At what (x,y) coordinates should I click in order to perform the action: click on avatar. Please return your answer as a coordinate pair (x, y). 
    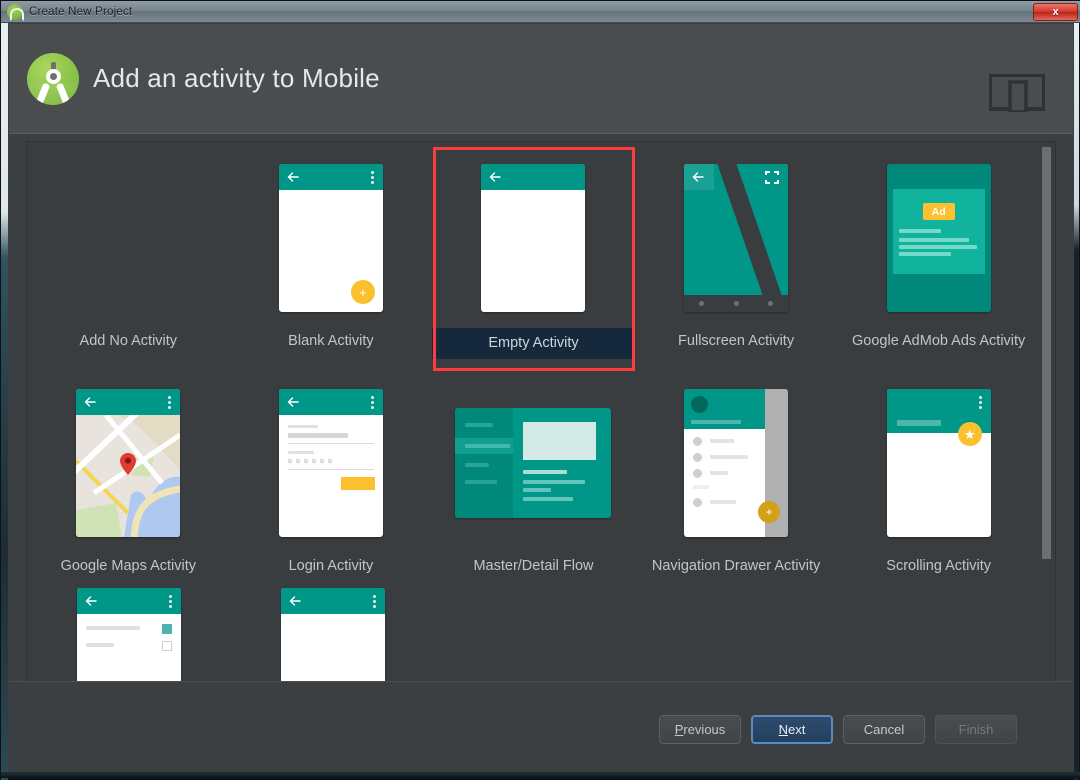
    Looking at the image, I should click on (700, 404).